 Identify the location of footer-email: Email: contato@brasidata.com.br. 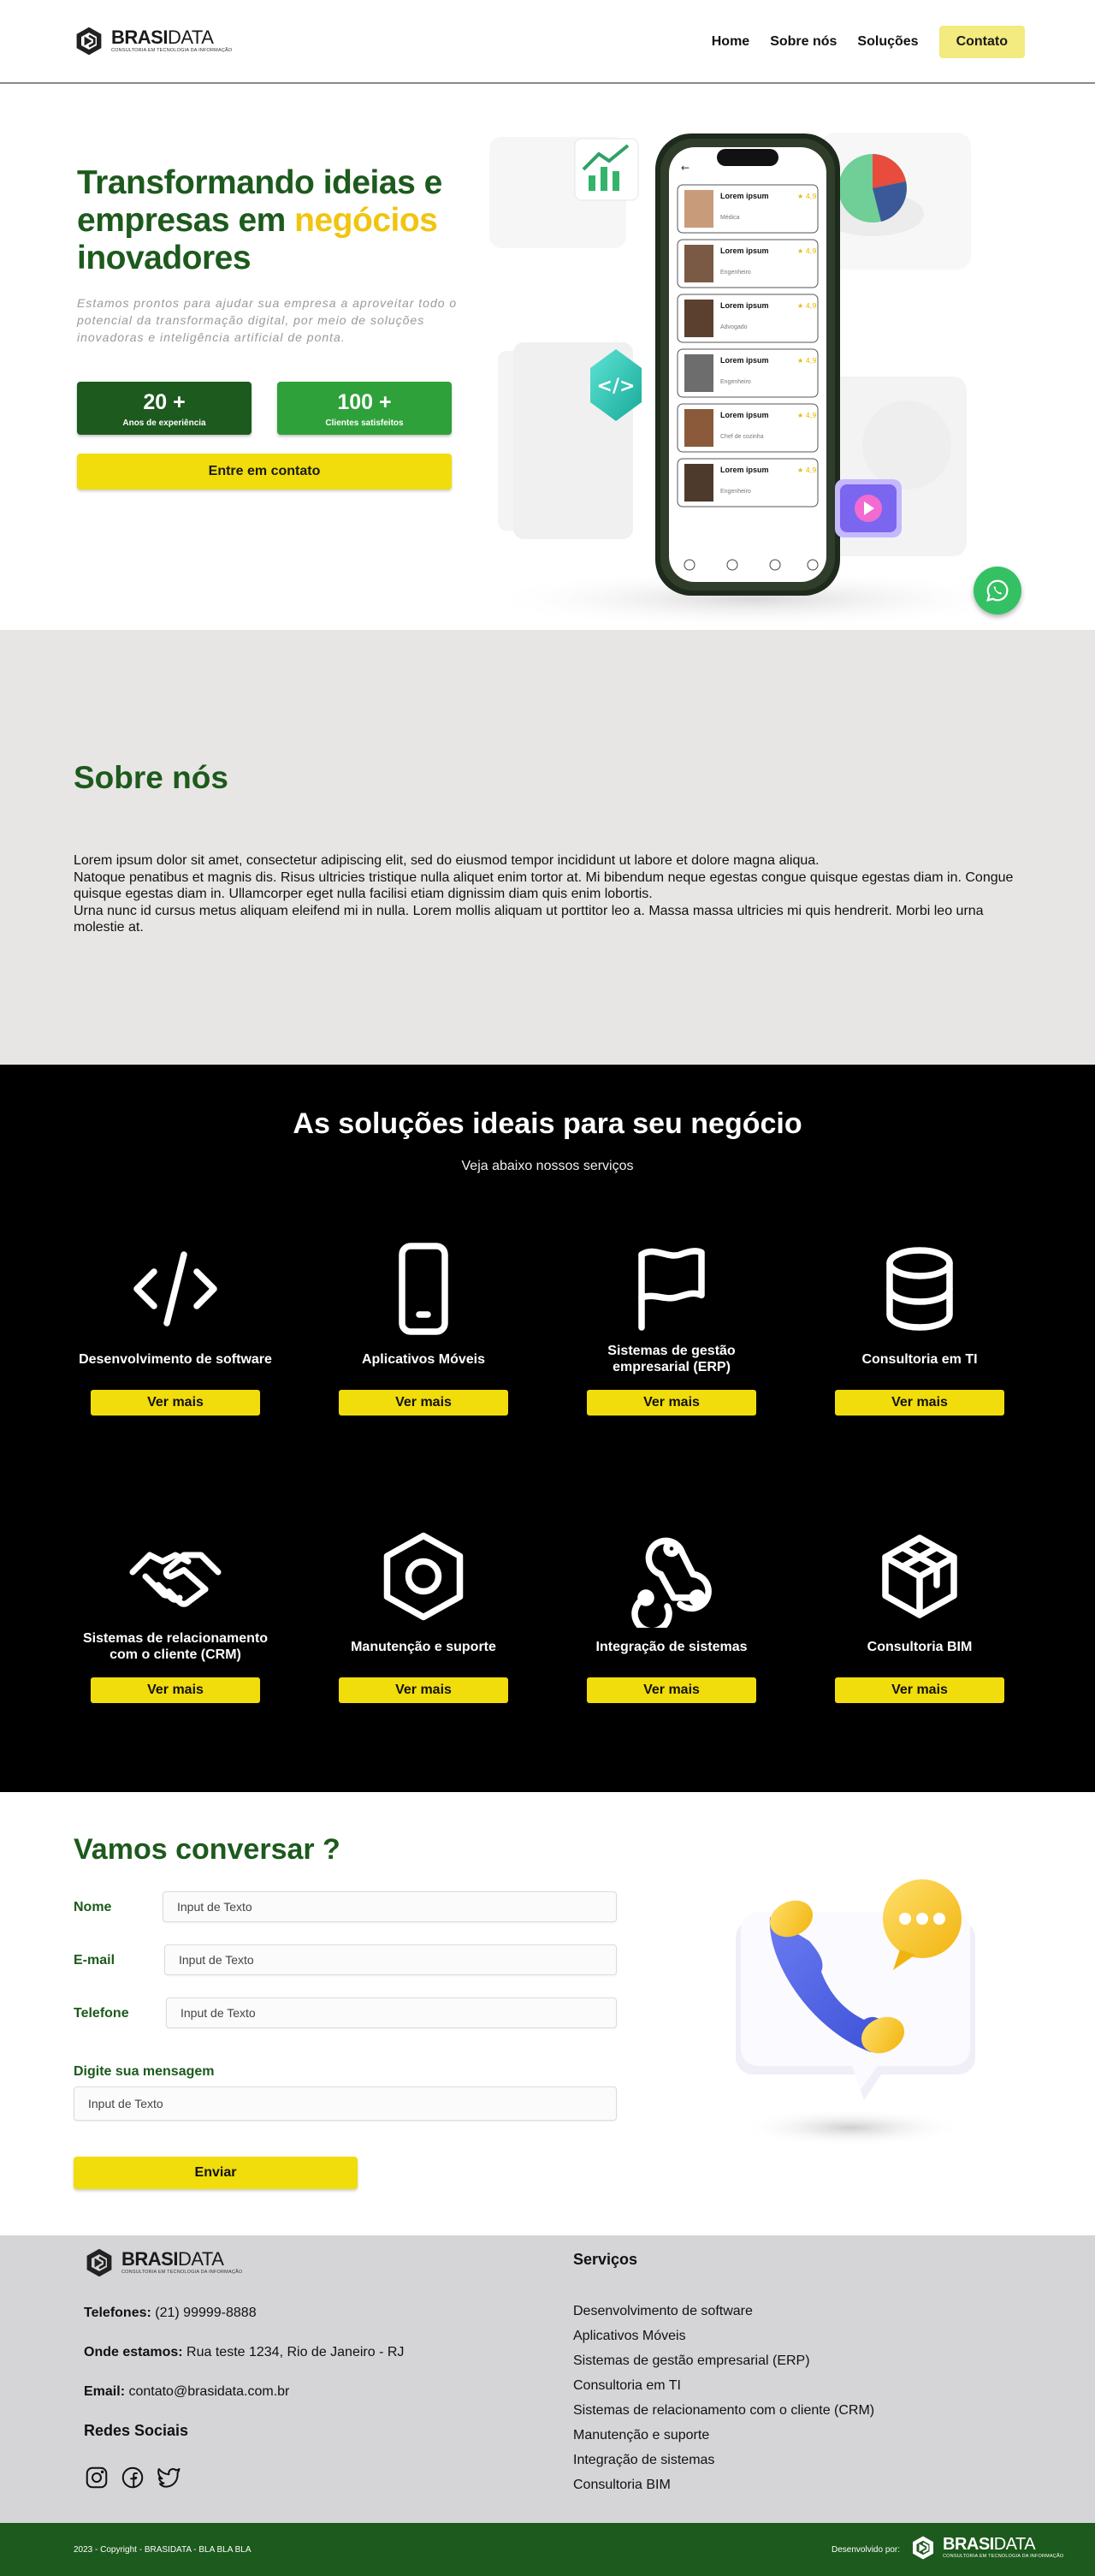
(186, 2392).